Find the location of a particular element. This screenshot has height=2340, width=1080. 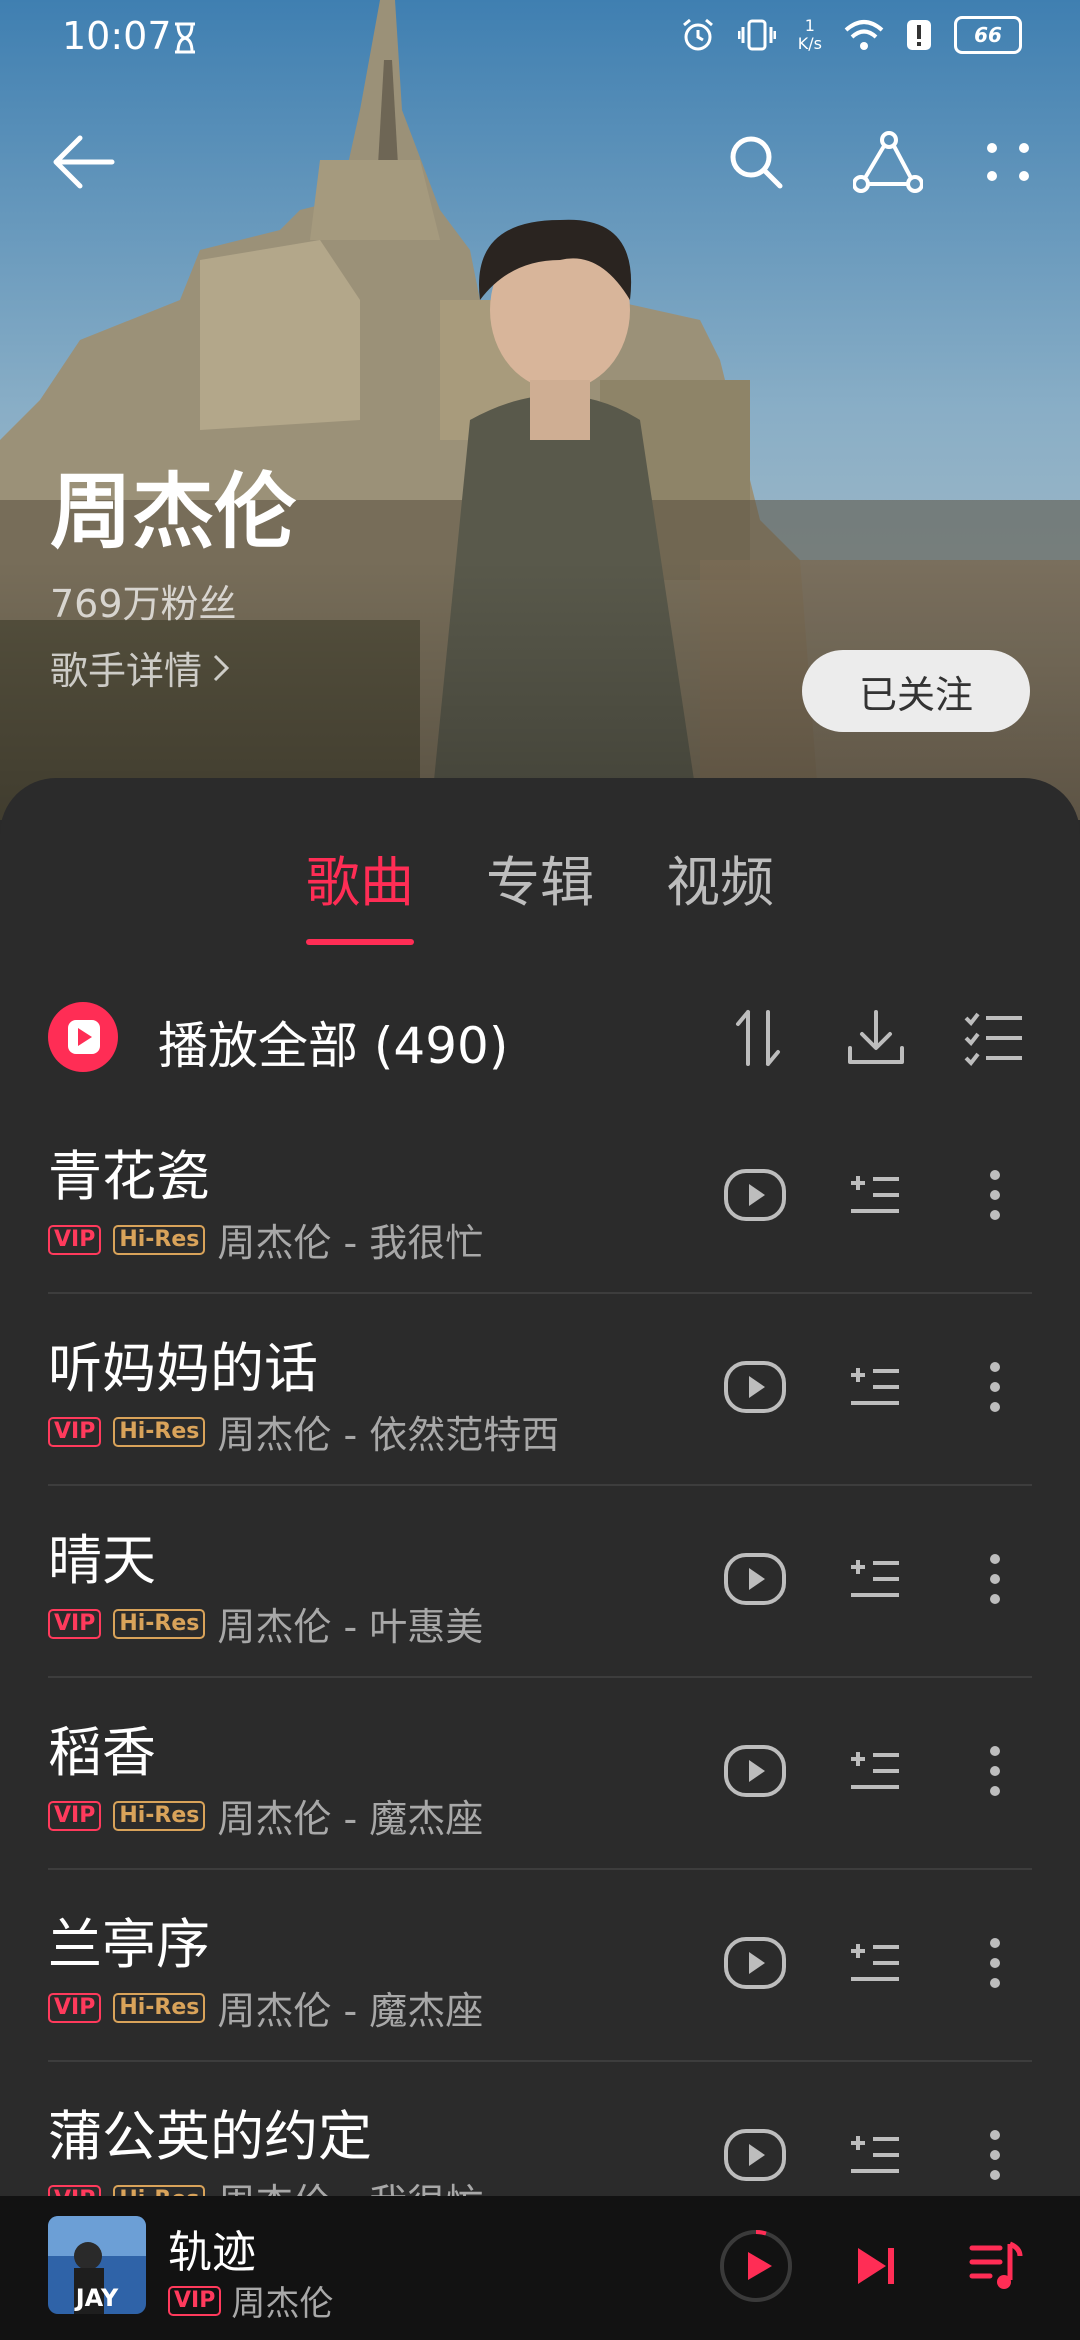

now-playing-artist: 周杰伦 is located at coordinates (282, 2304).